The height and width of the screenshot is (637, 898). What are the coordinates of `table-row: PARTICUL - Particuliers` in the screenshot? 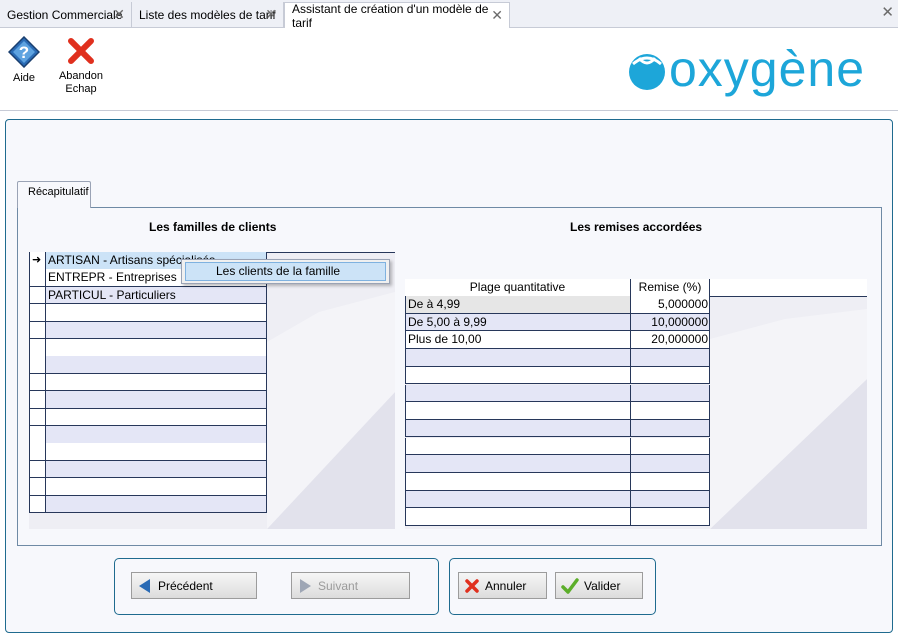 It's located at (148, 295).